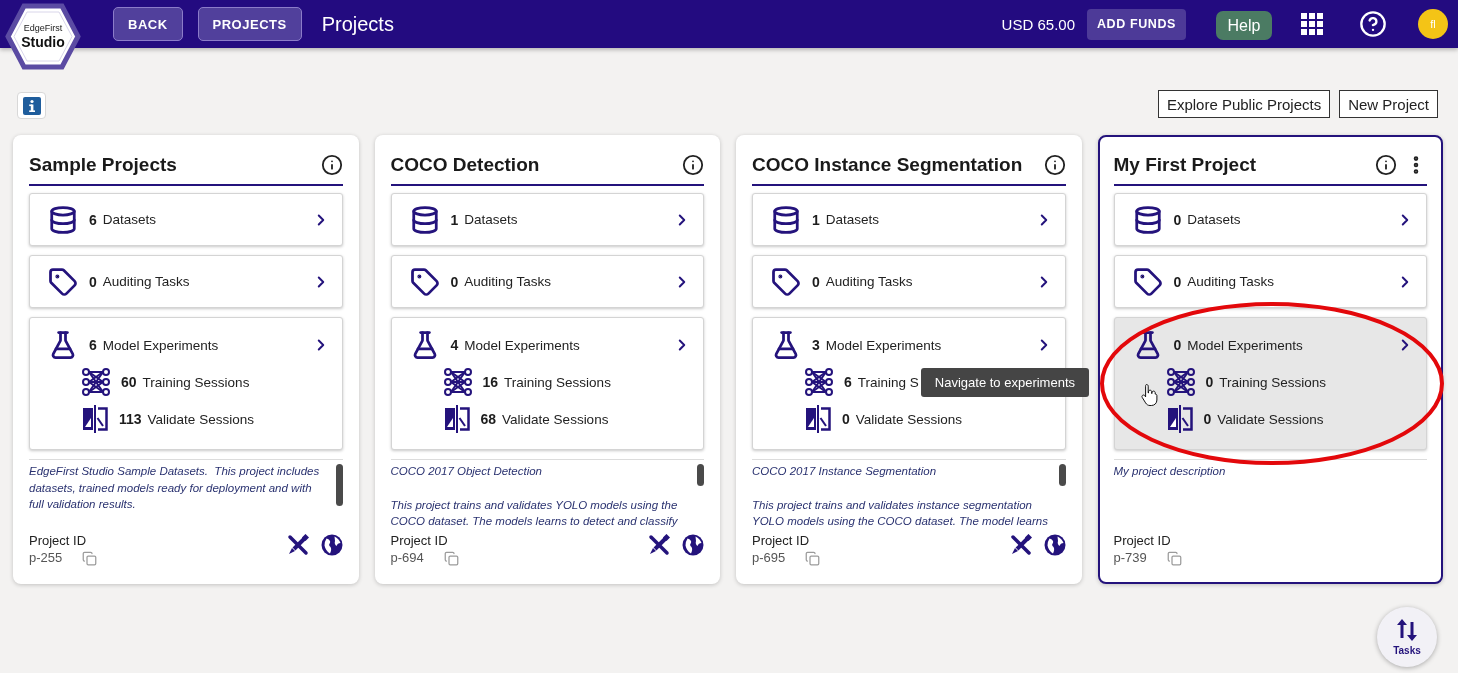 The height and width of the screenshot is (673, 1458). What do you see at coordinates (357, 24) in the screenshot?
I see `page-title: Projects` at bounding box center [357, 24].